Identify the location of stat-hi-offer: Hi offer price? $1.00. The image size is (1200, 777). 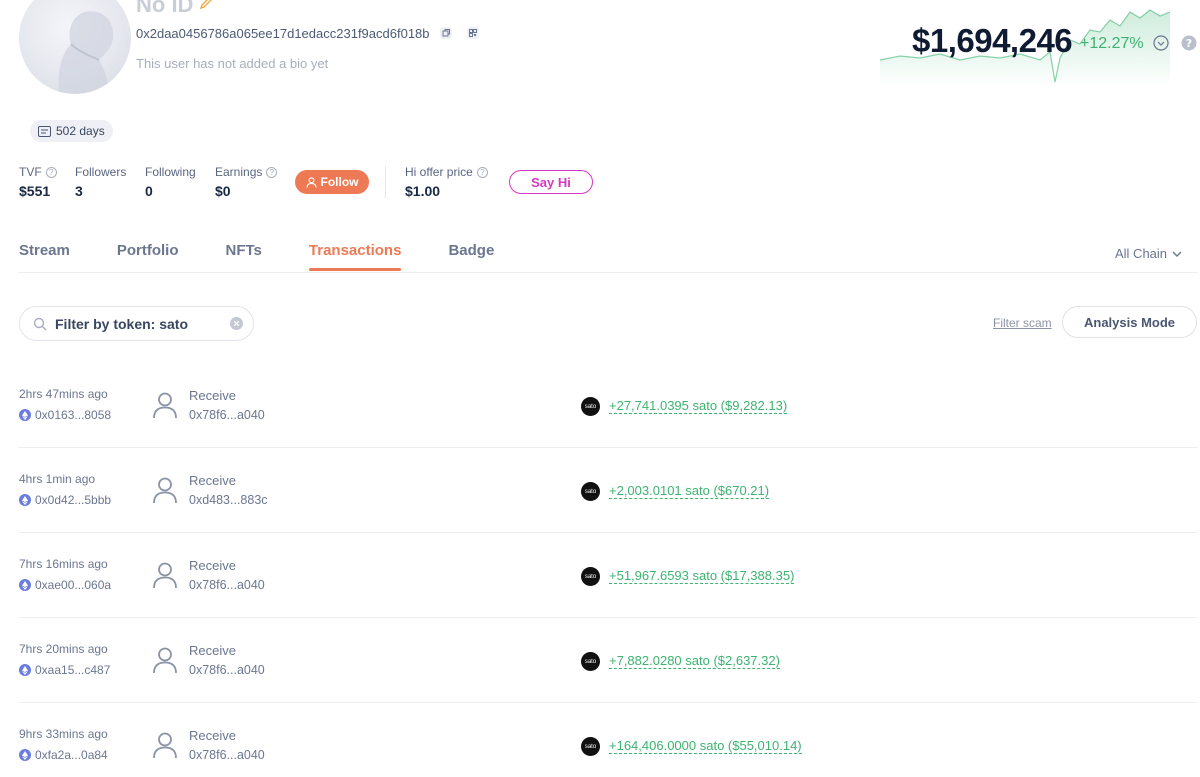
(446, 182).